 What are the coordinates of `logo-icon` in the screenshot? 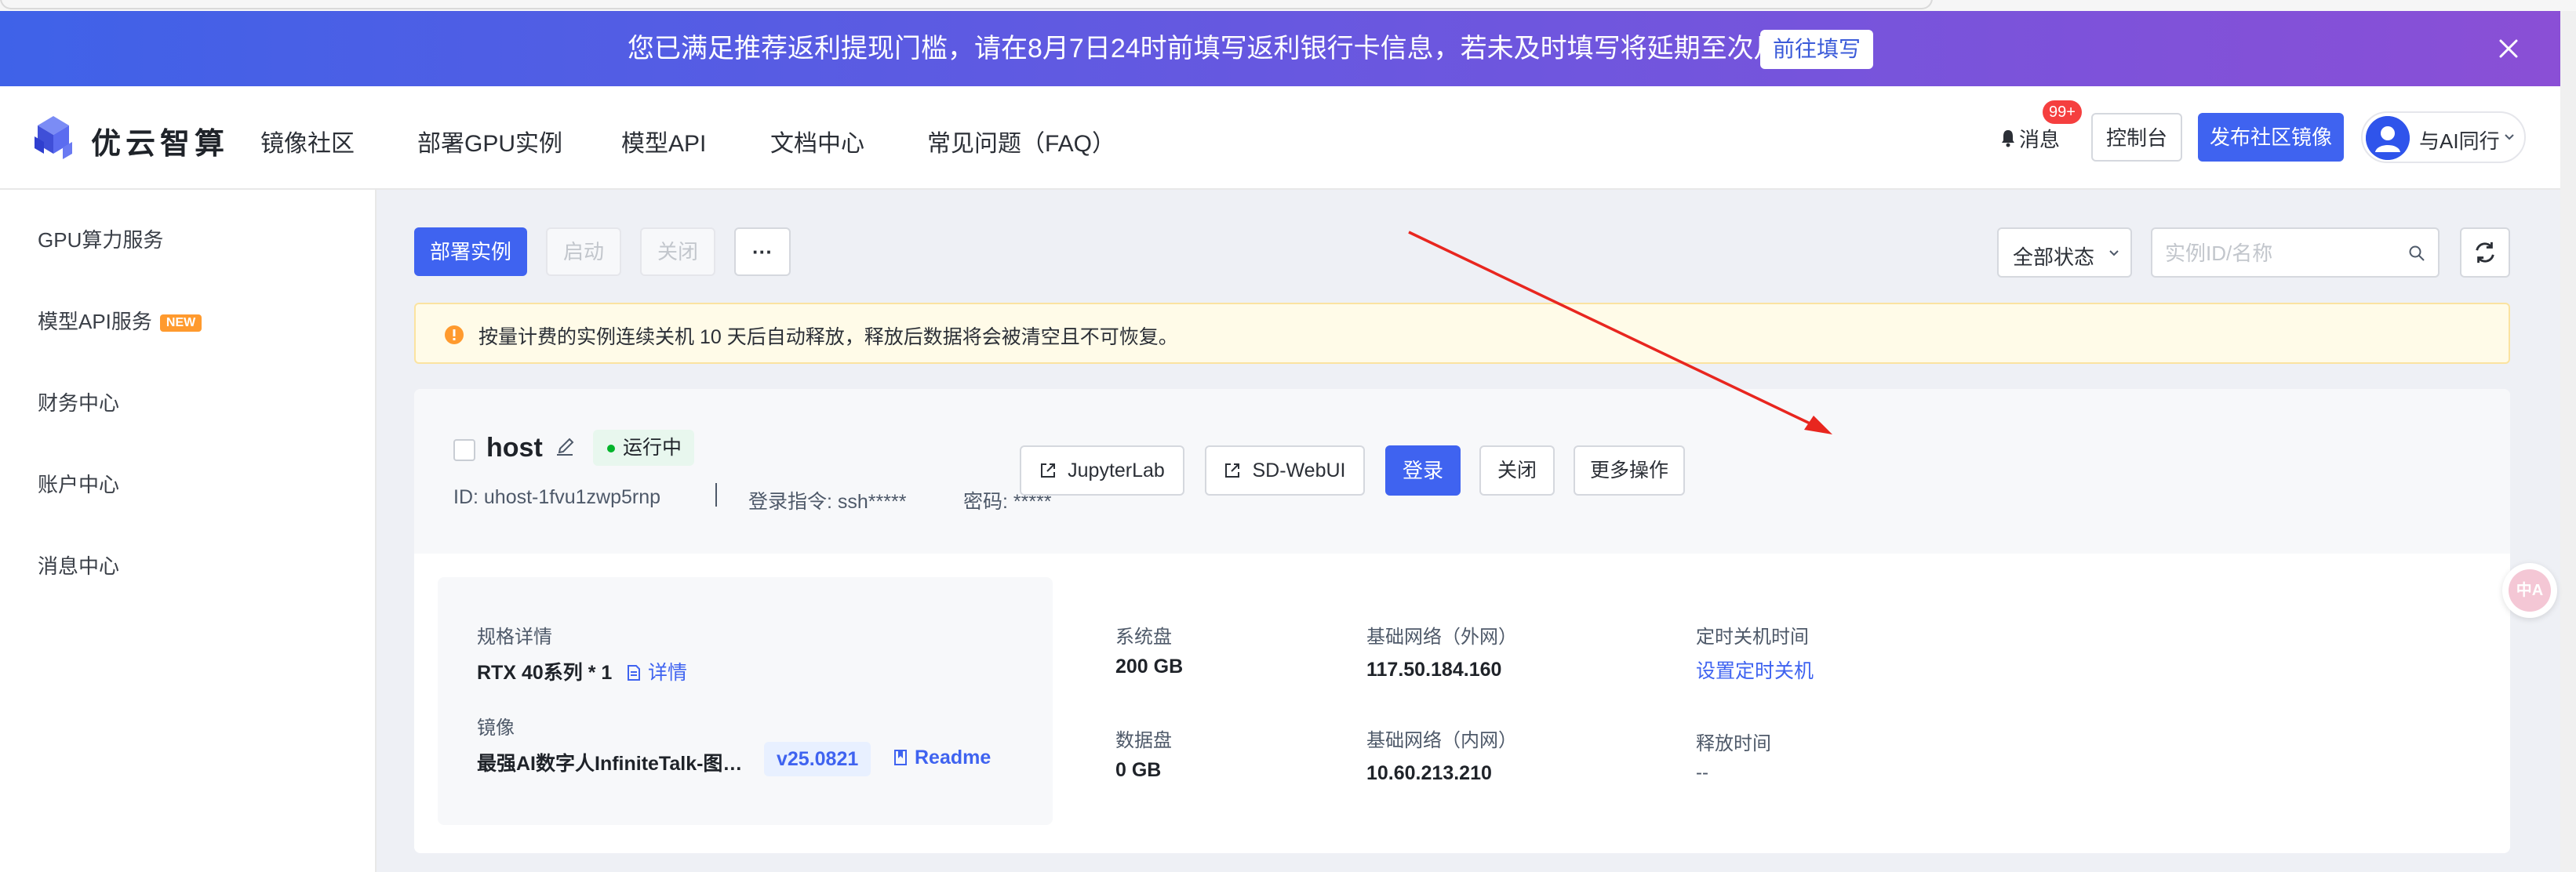 It's located at (53, 137).